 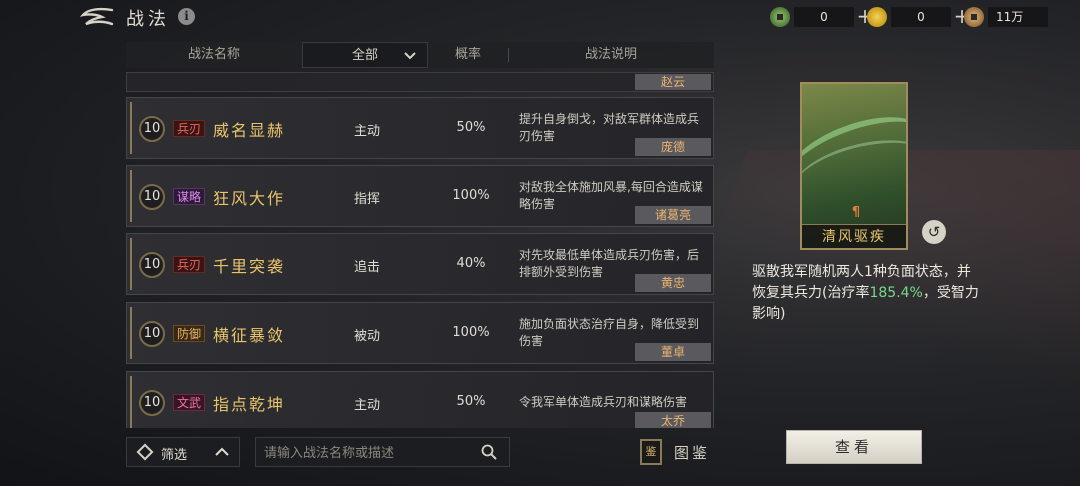 What do you see at coordinates (420, 82) in the screenshot?
I see `list-item-partial: 赵云` at bounding box center [420, 82].